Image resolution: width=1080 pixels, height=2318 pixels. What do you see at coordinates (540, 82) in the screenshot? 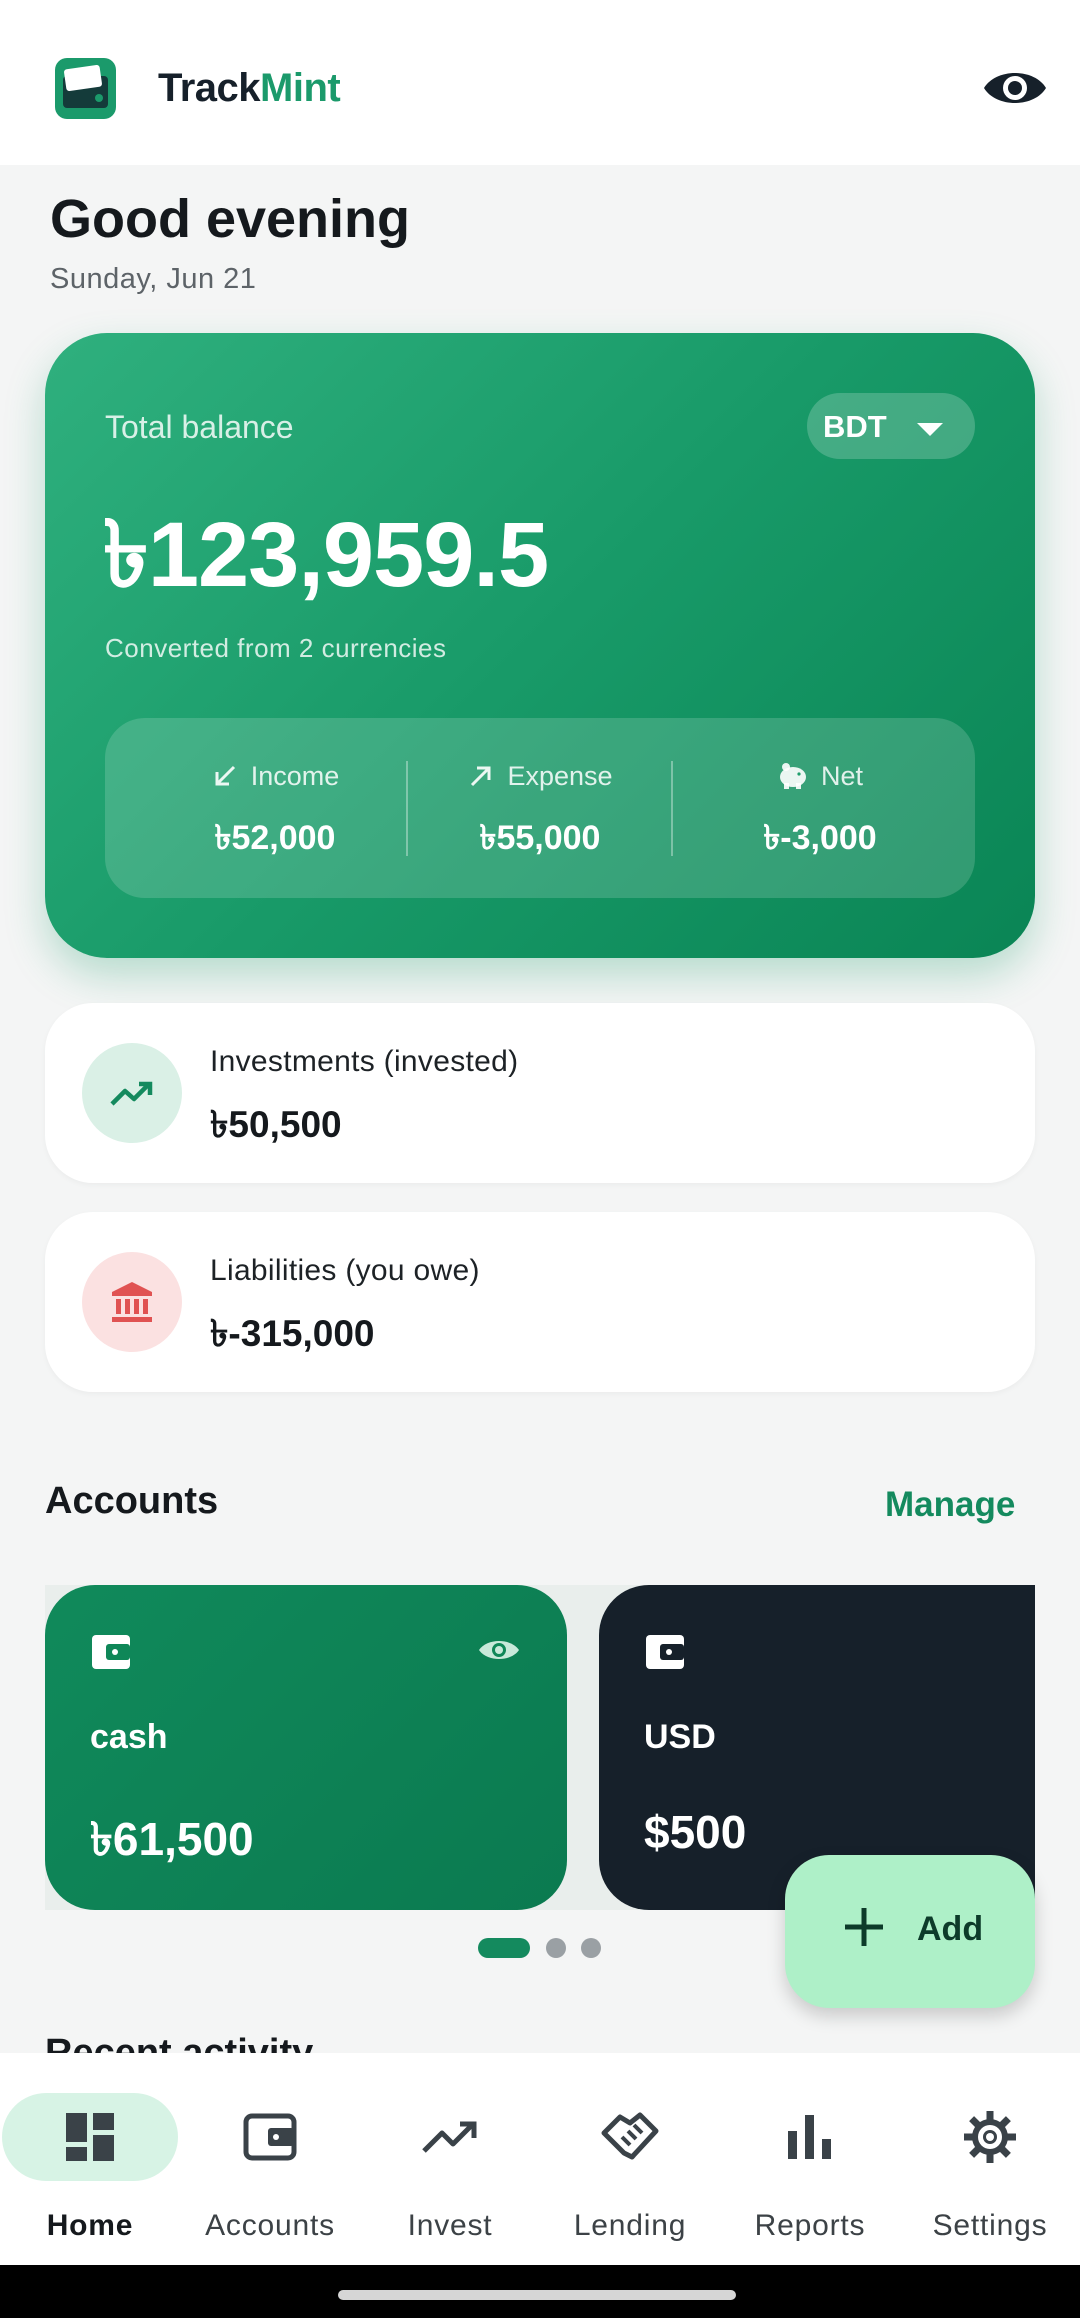
I see `app-bar: TrackMint` at bounding box center [540, 82].